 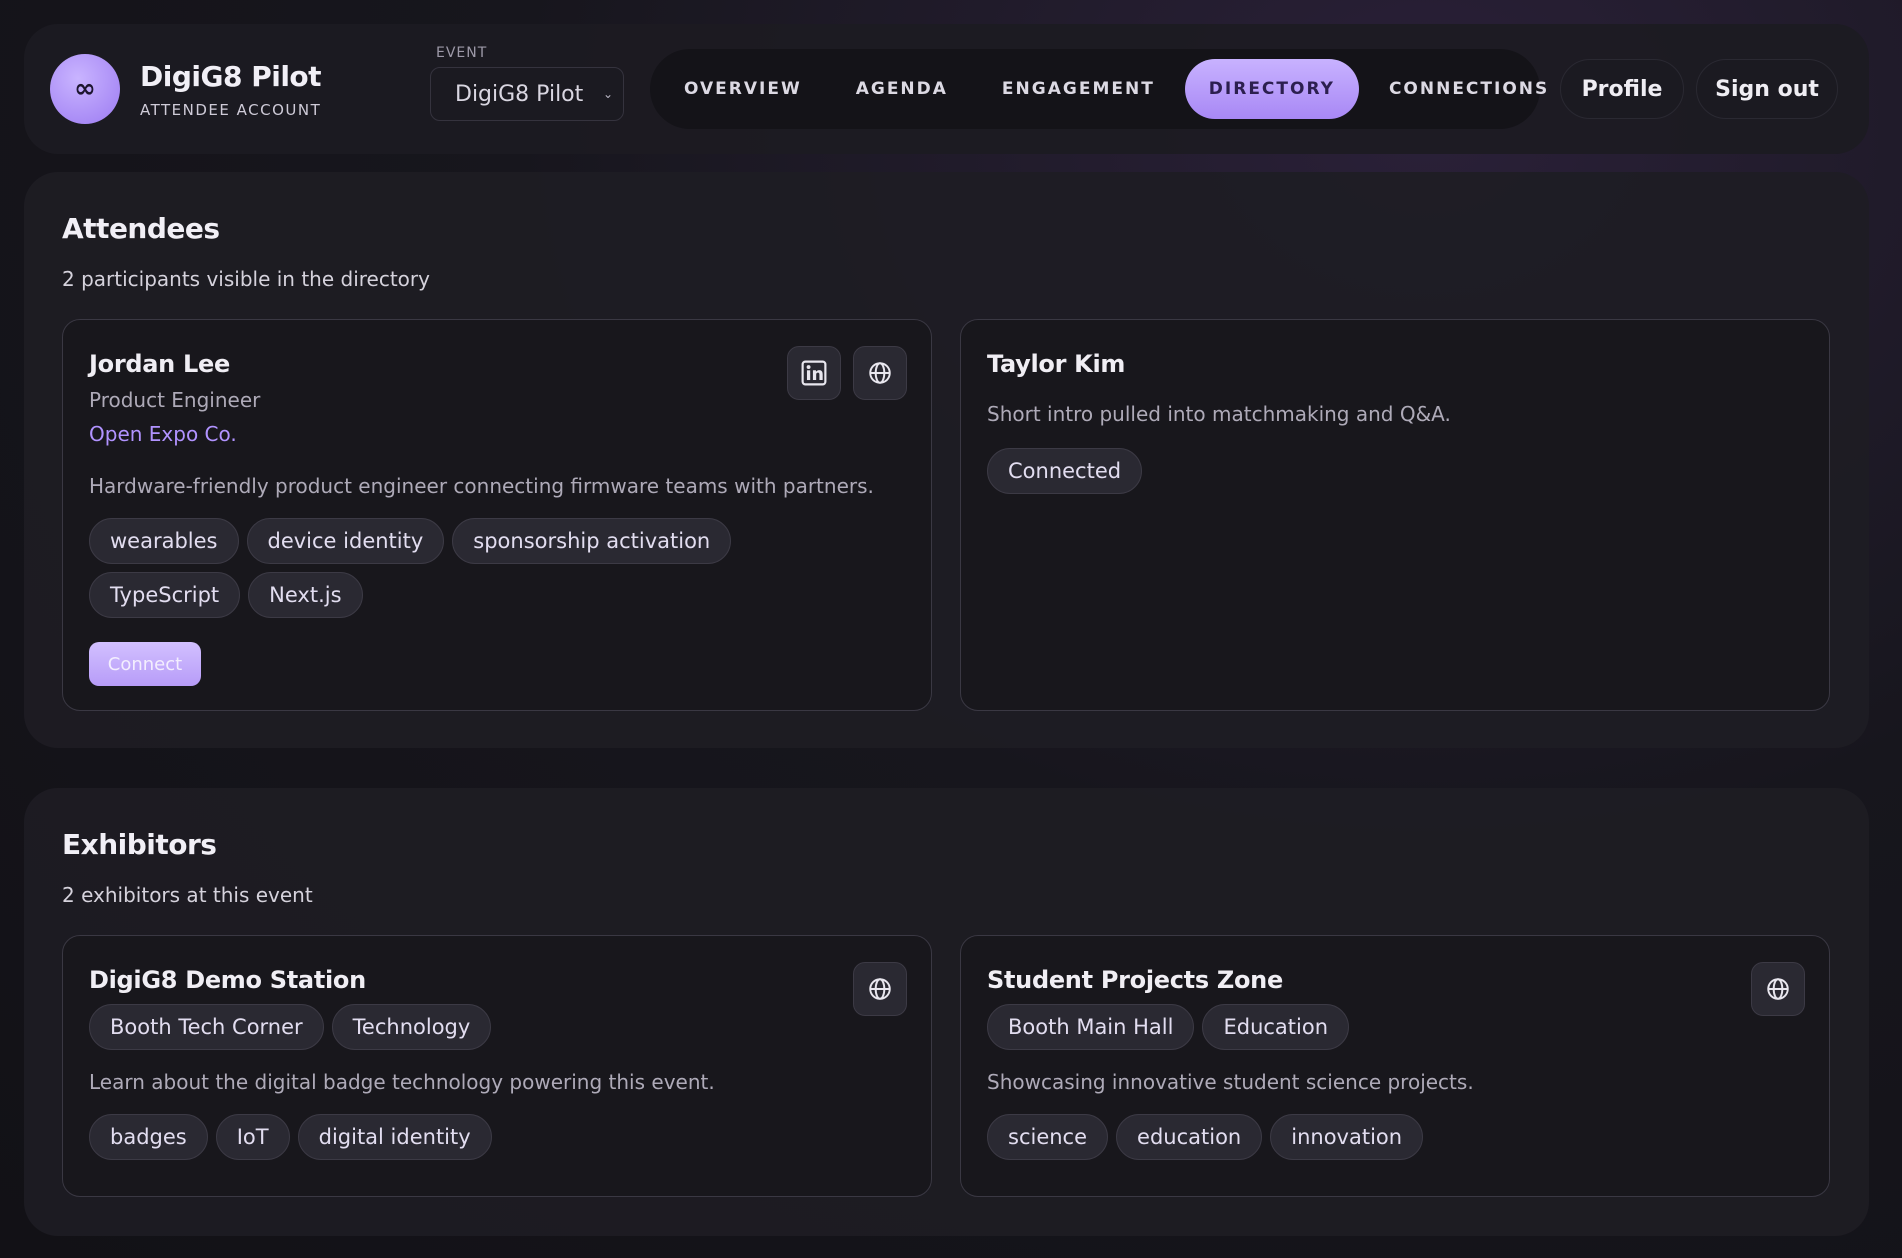 What do you see at coordinates (411, 1027) in the screenshot?
I see `category-badge: Technology` at bounding box center [411, 1027].